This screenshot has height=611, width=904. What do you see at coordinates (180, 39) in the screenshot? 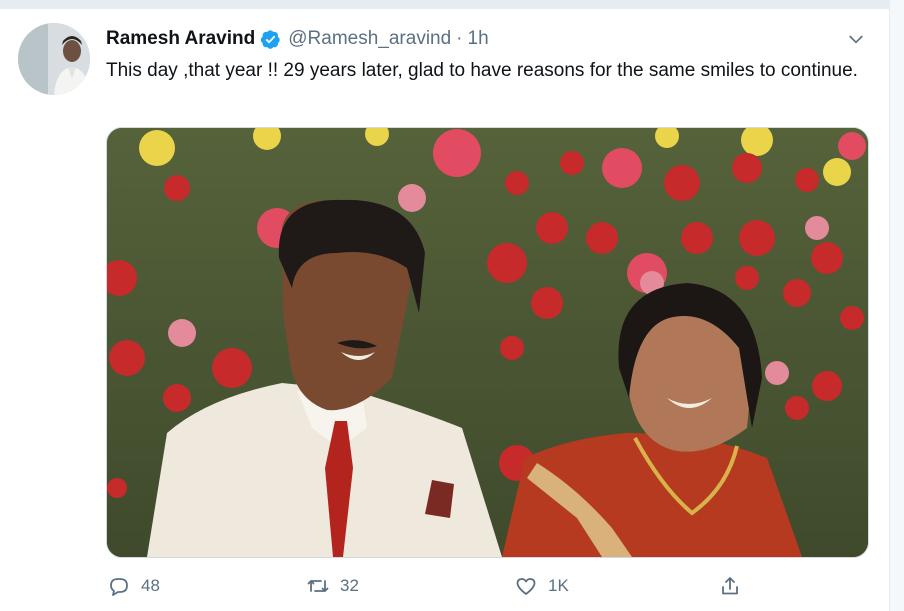
I see `author-name: Ramesh Aravind` at bounding box center [180, 39].